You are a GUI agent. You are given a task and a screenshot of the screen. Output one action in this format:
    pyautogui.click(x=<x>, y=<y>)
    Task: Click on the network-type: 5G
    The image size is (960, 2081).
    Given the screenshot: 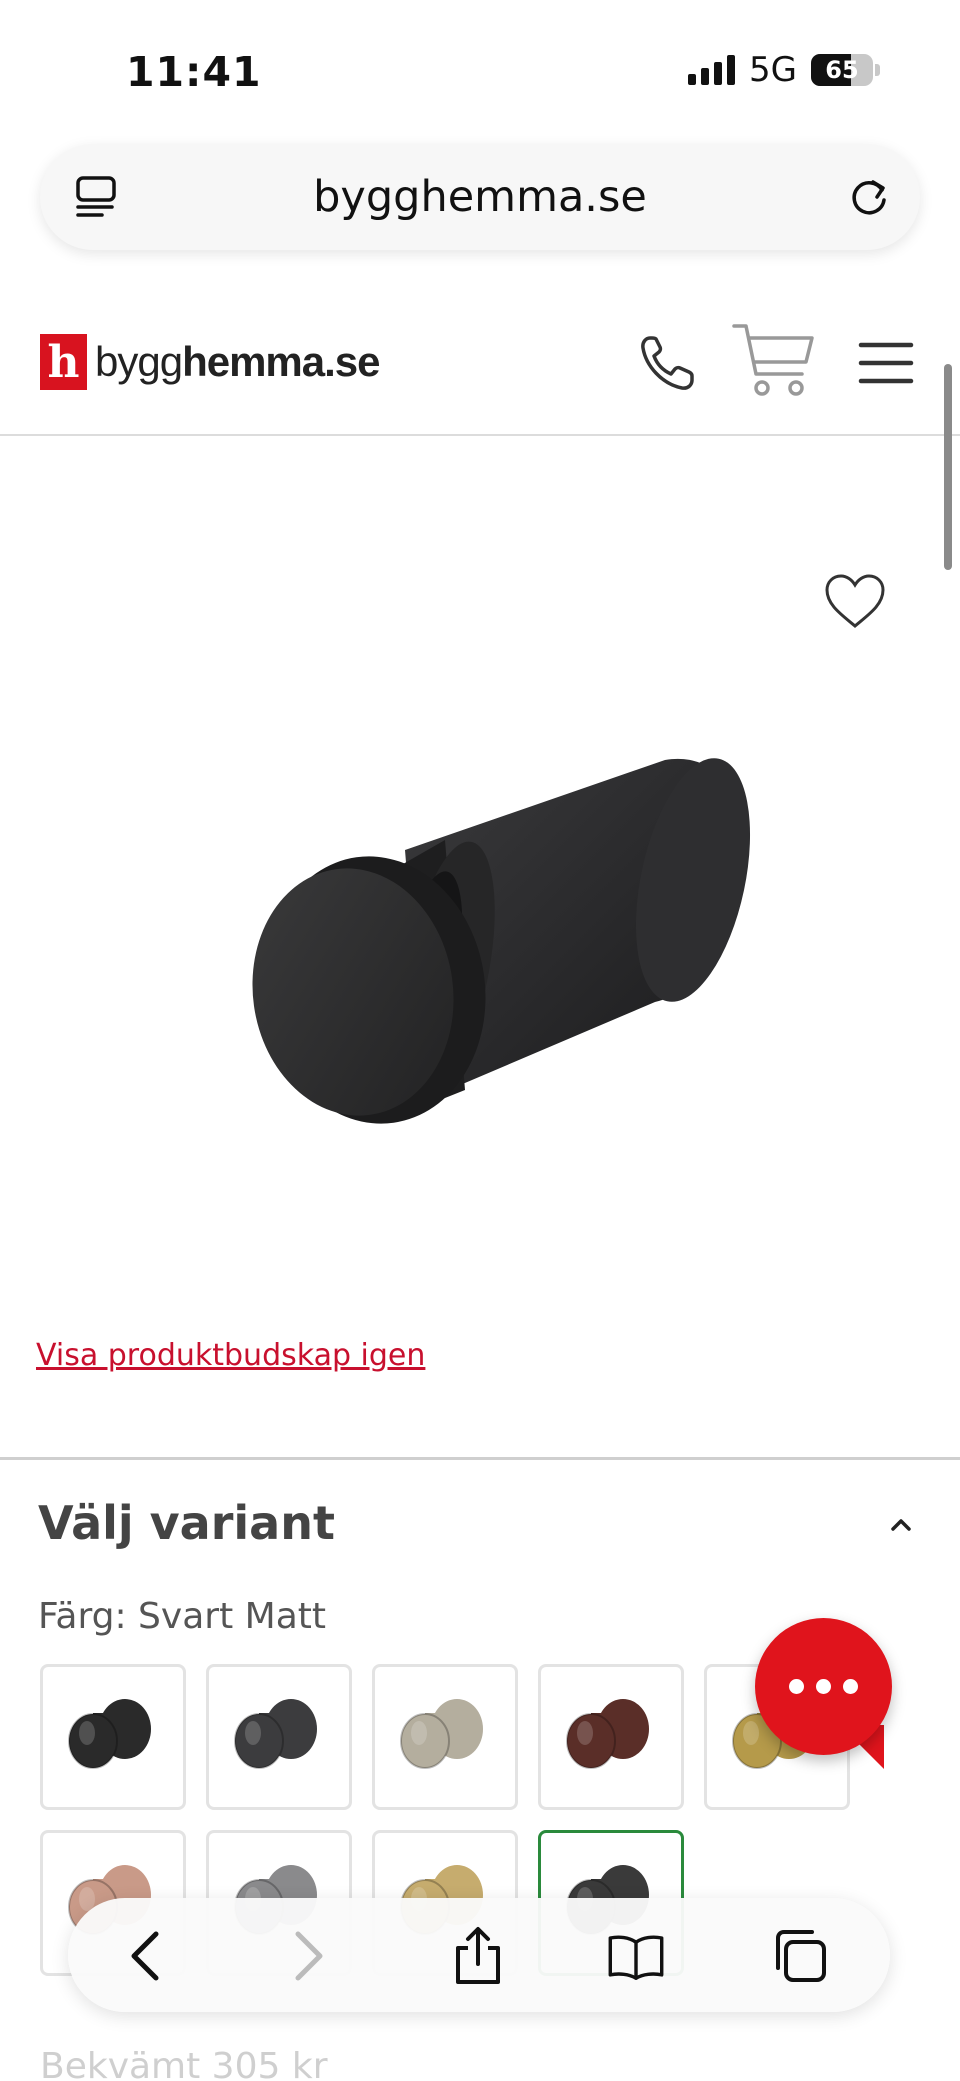 What is the action you would take?
    pyautogui.click(x=773, y=70)
    